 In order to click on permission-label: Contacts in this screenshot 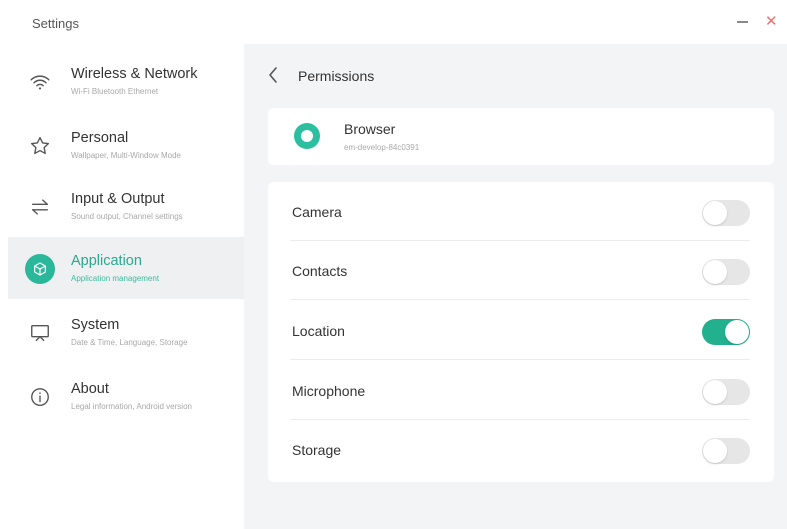, I will do `click(320, 271)`.